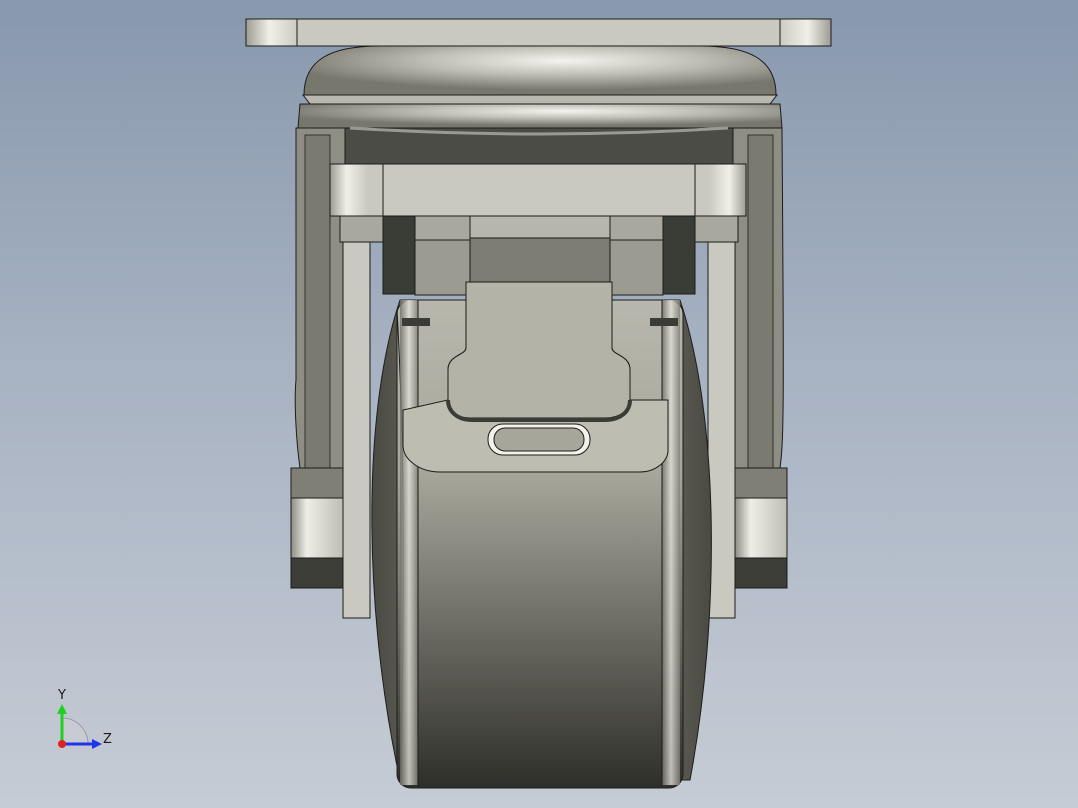  I want to click on axis-y-label: Y, so click(62, 695).